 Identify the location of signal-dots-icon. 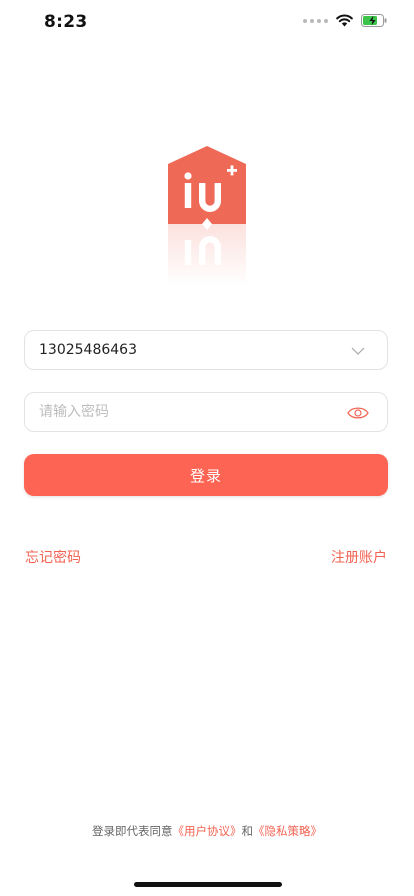
(315, 20).